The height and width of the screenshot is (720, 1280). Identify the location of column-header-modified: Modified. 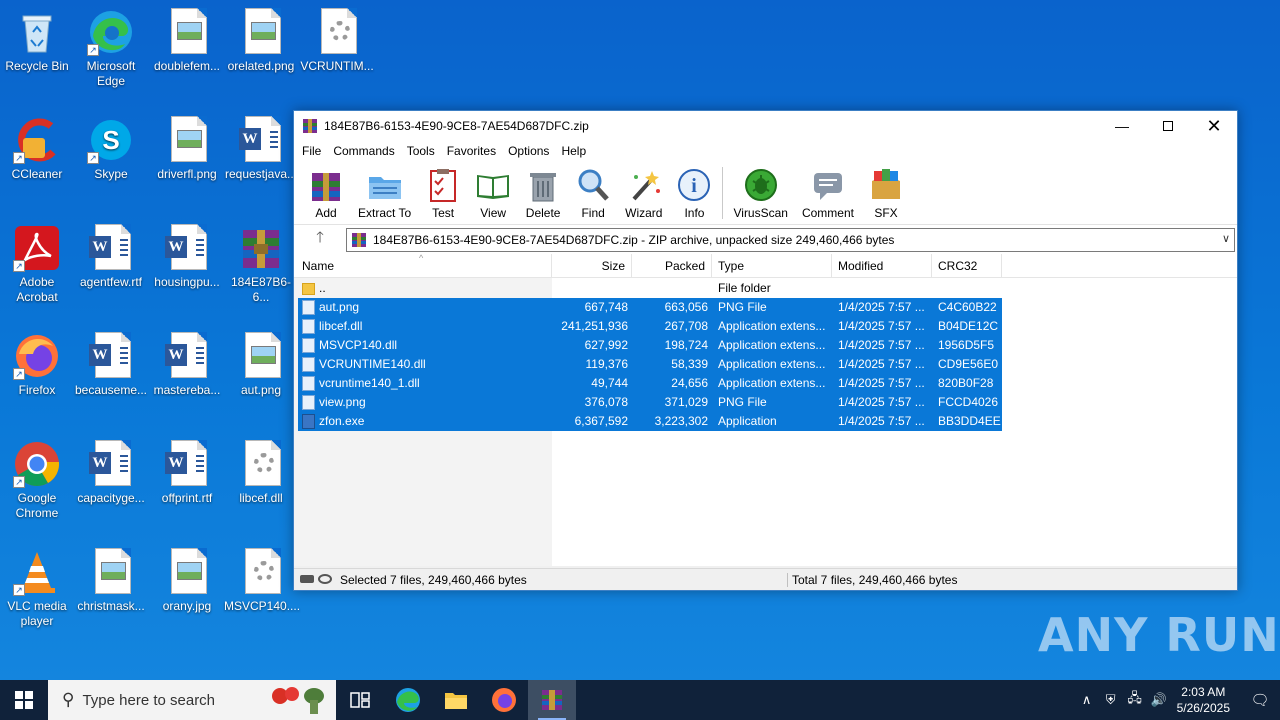
(882, 265).